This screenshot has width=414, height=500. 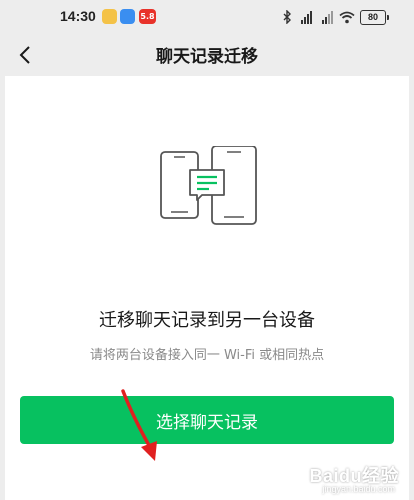 I want to click on nav-bar: 聊天记录迁移, so click(x=207, y=55).